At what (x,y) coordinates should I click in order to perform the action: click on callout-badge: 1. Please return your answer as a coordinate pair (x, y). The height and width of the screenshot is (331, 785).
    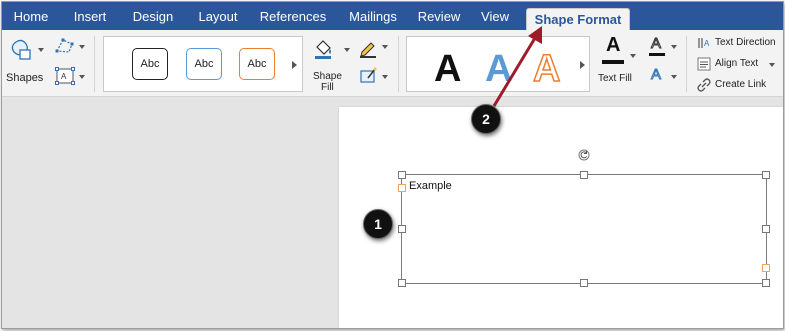
    Looking at the image, I should click on (378, 224).